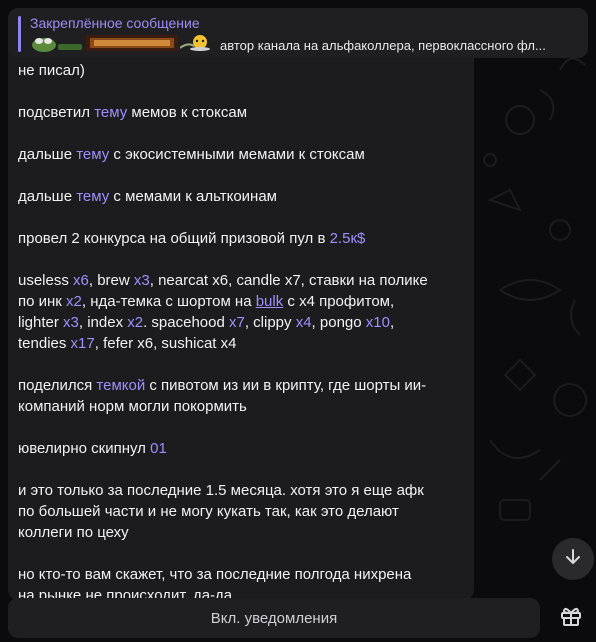 The width and height of the screenshot is (596, 642). I want to click on message-line: коллеги по цеху, so click(240, 532).